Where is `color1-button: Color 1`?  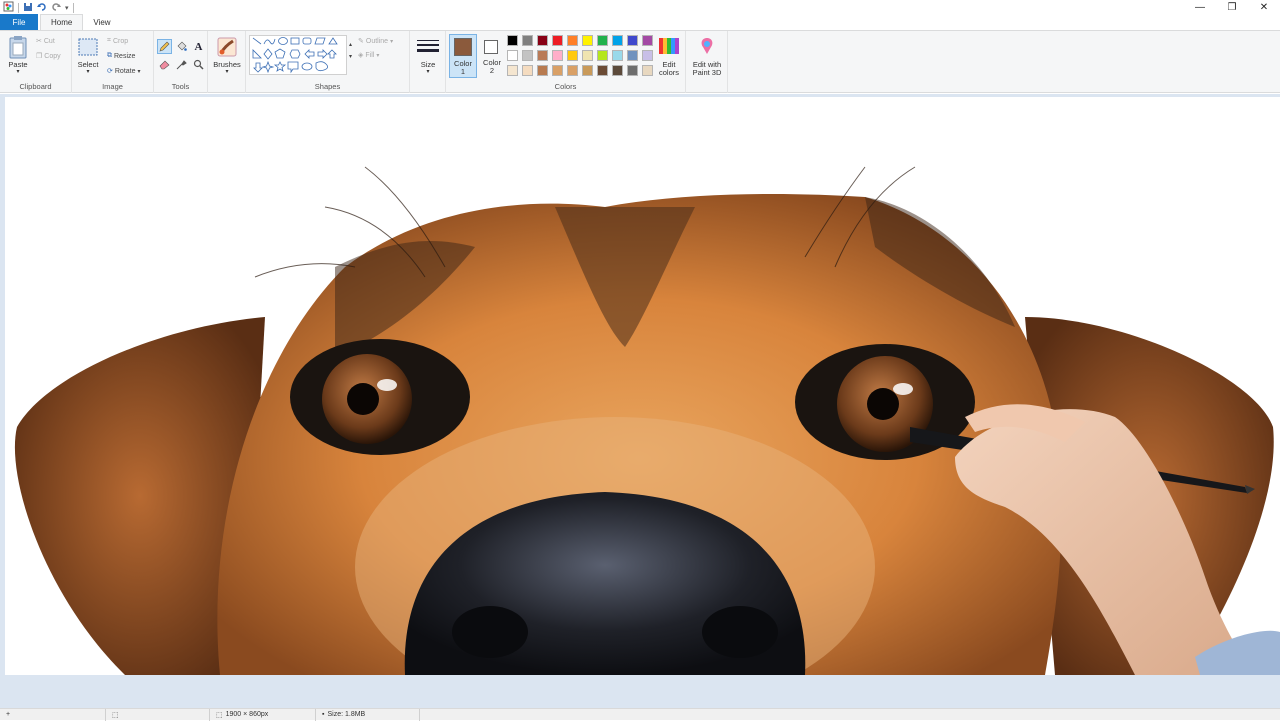
color1-button: Color 1 is located at coordinates (463, 56).